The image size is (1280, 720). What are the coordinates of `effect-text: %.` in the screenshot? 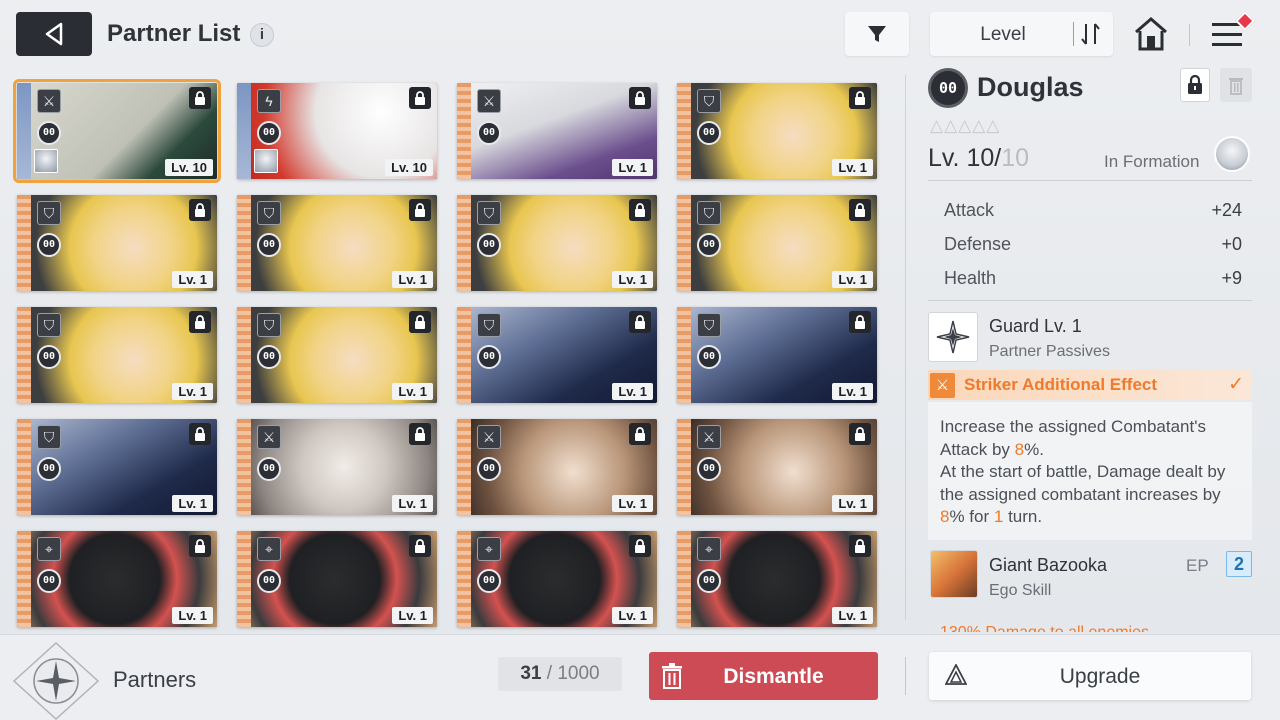 It's located at (1034, 449).